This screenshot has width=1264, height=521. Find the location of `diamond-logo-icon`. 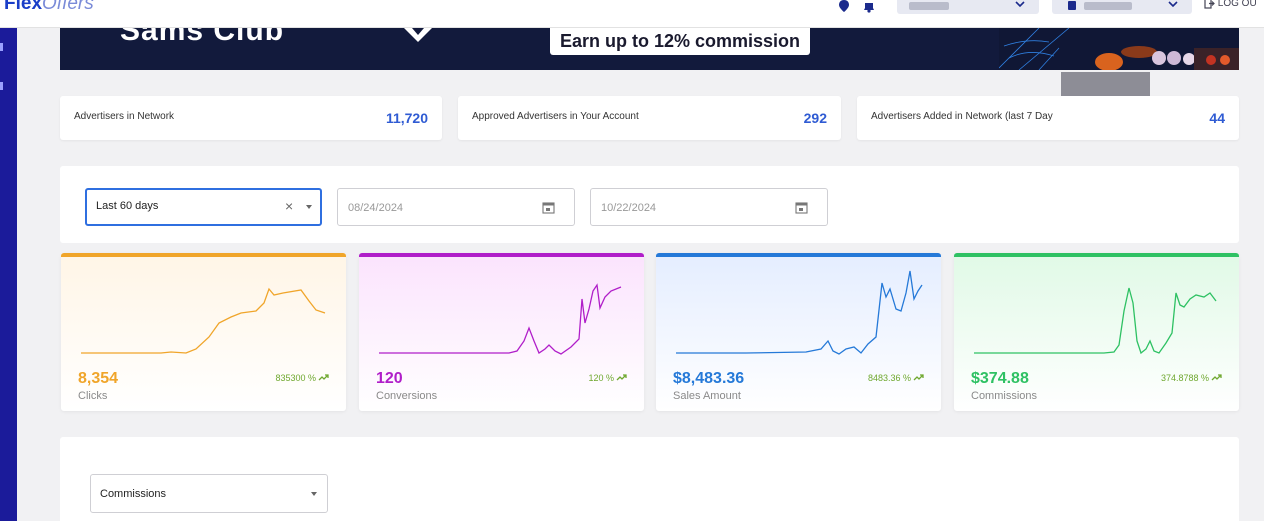

diamond-logo-icon is located at coordinates (418, 35).